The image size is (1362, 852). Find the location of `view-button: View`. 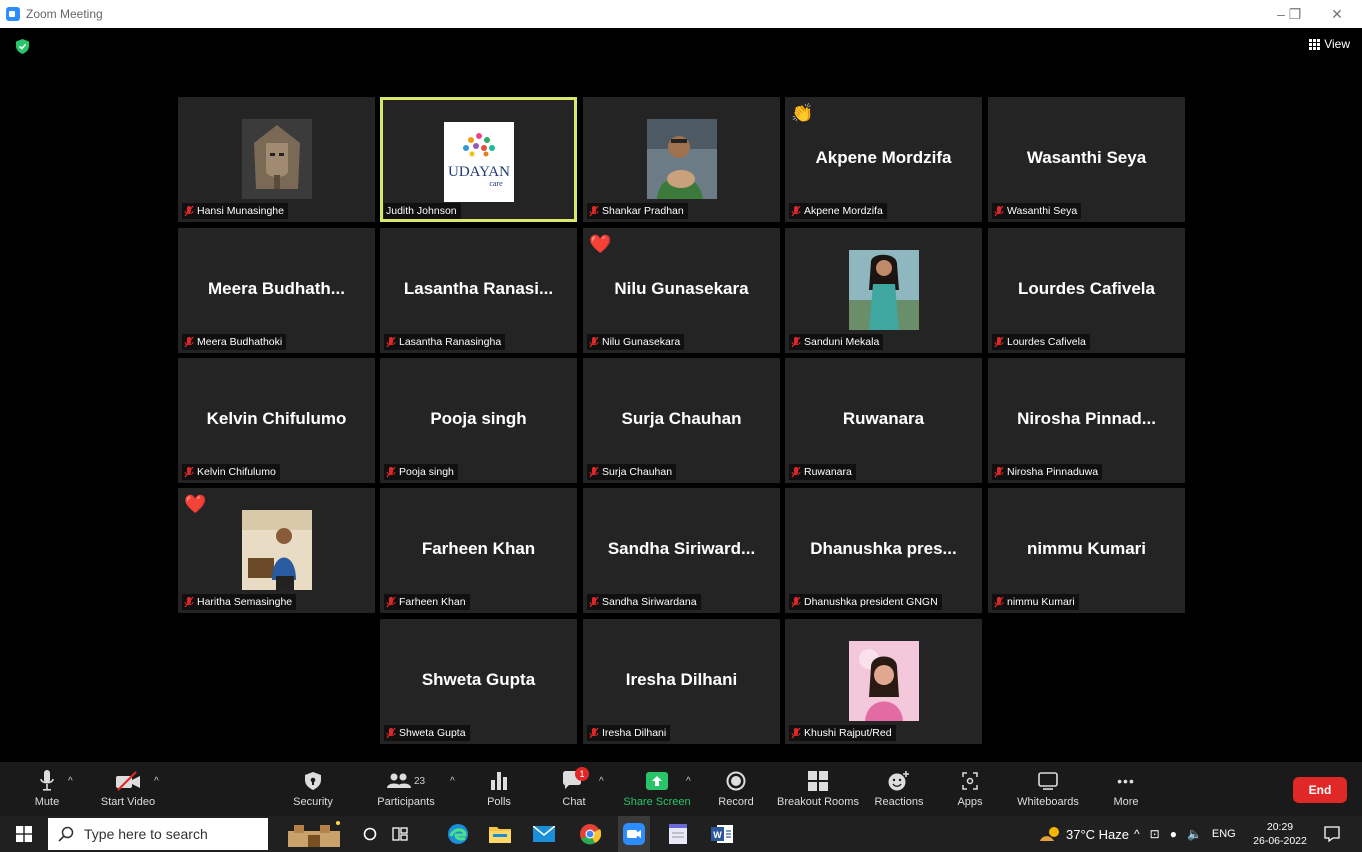

view-button: View is located at coordinates (1329, 44).